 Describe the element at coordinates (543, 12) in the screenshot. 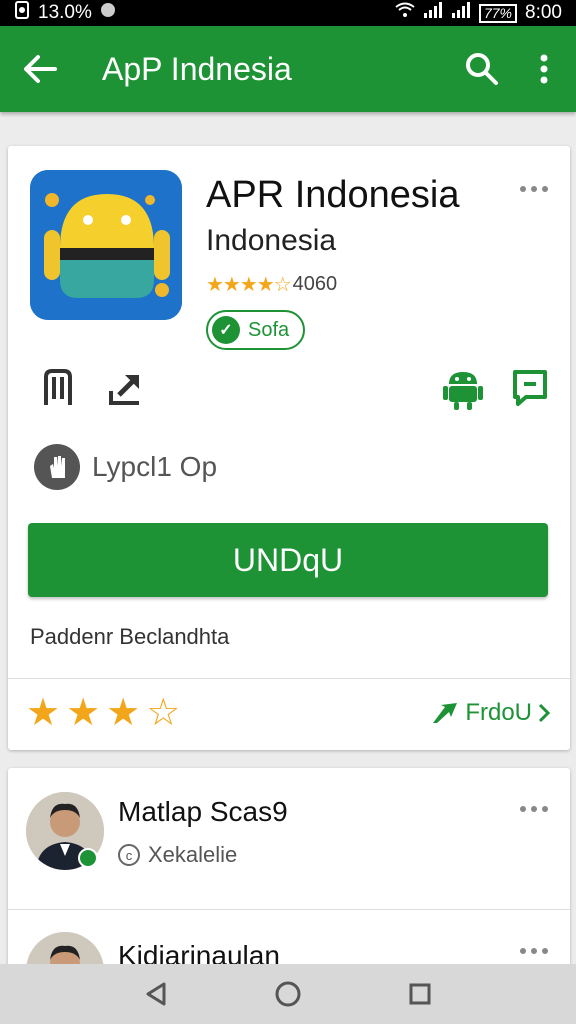

I see `status-clock: 8:00` at that location.